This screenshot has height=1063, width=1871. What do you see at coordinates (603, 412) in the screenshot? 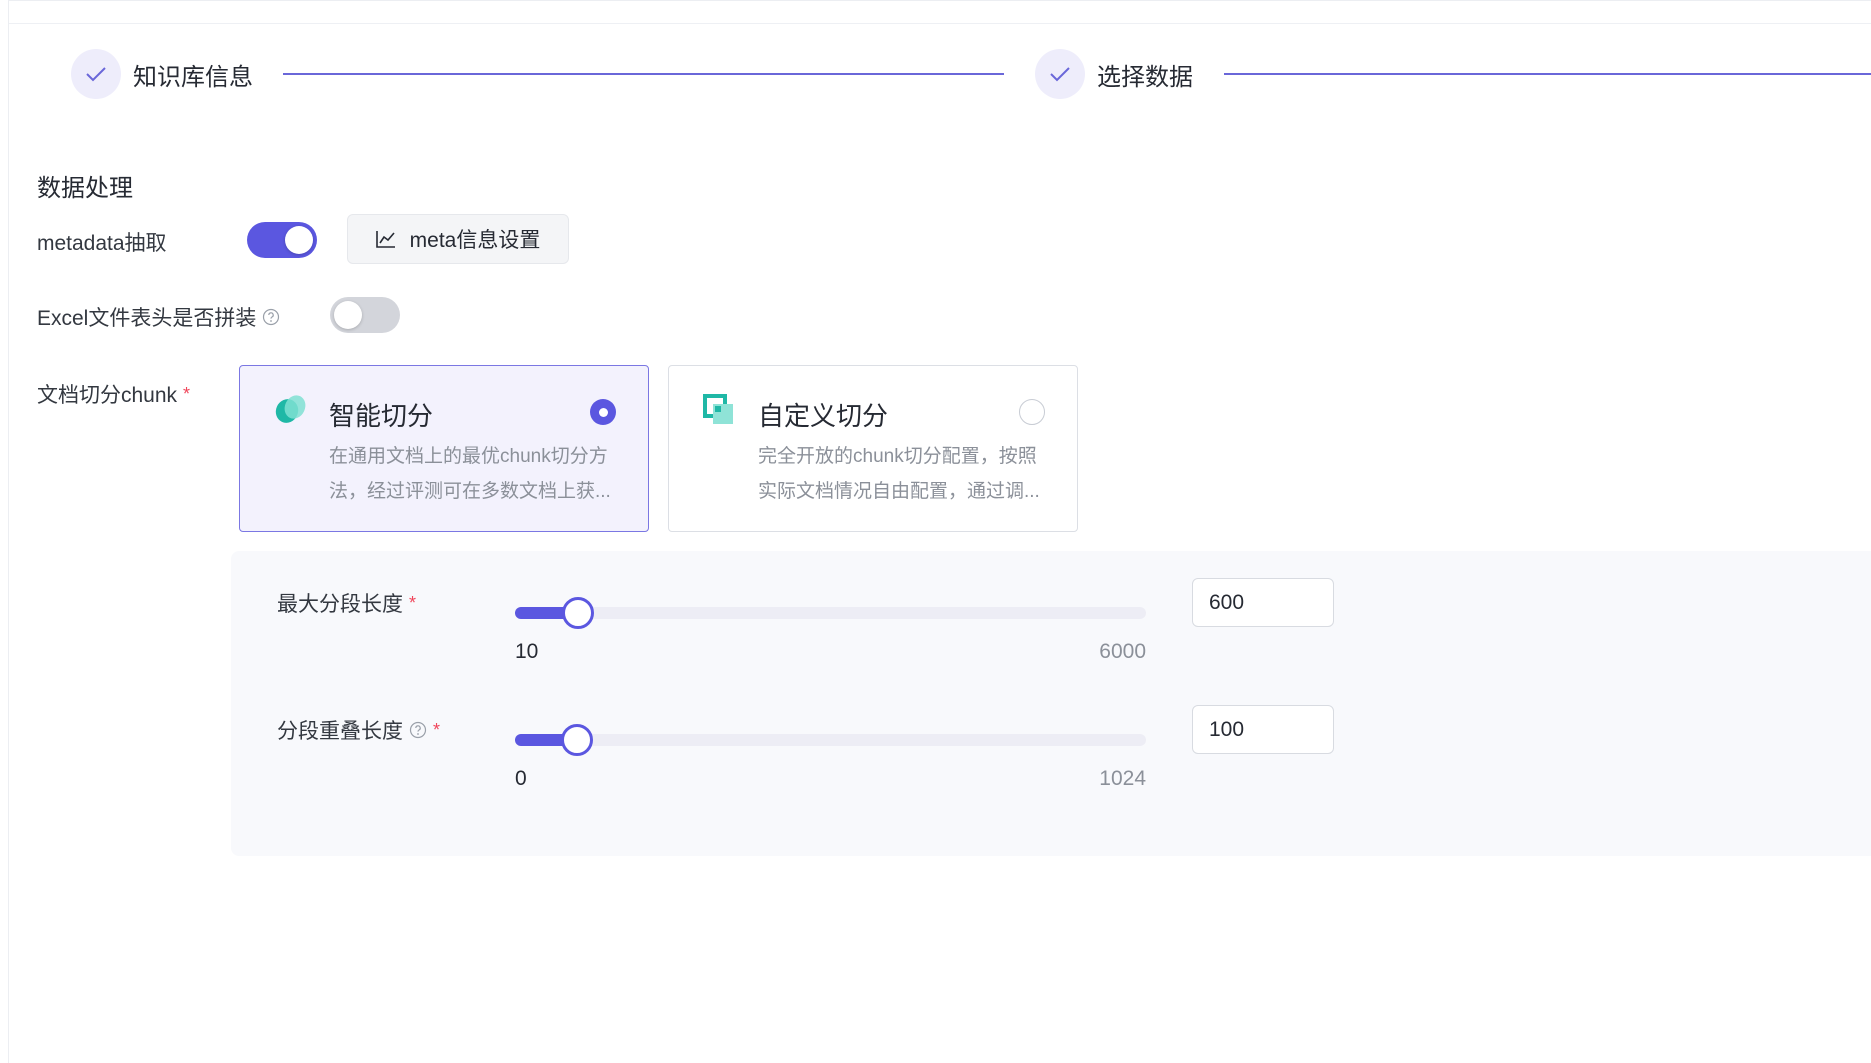
I see `radio-selected` at bounding box center [603, 412].